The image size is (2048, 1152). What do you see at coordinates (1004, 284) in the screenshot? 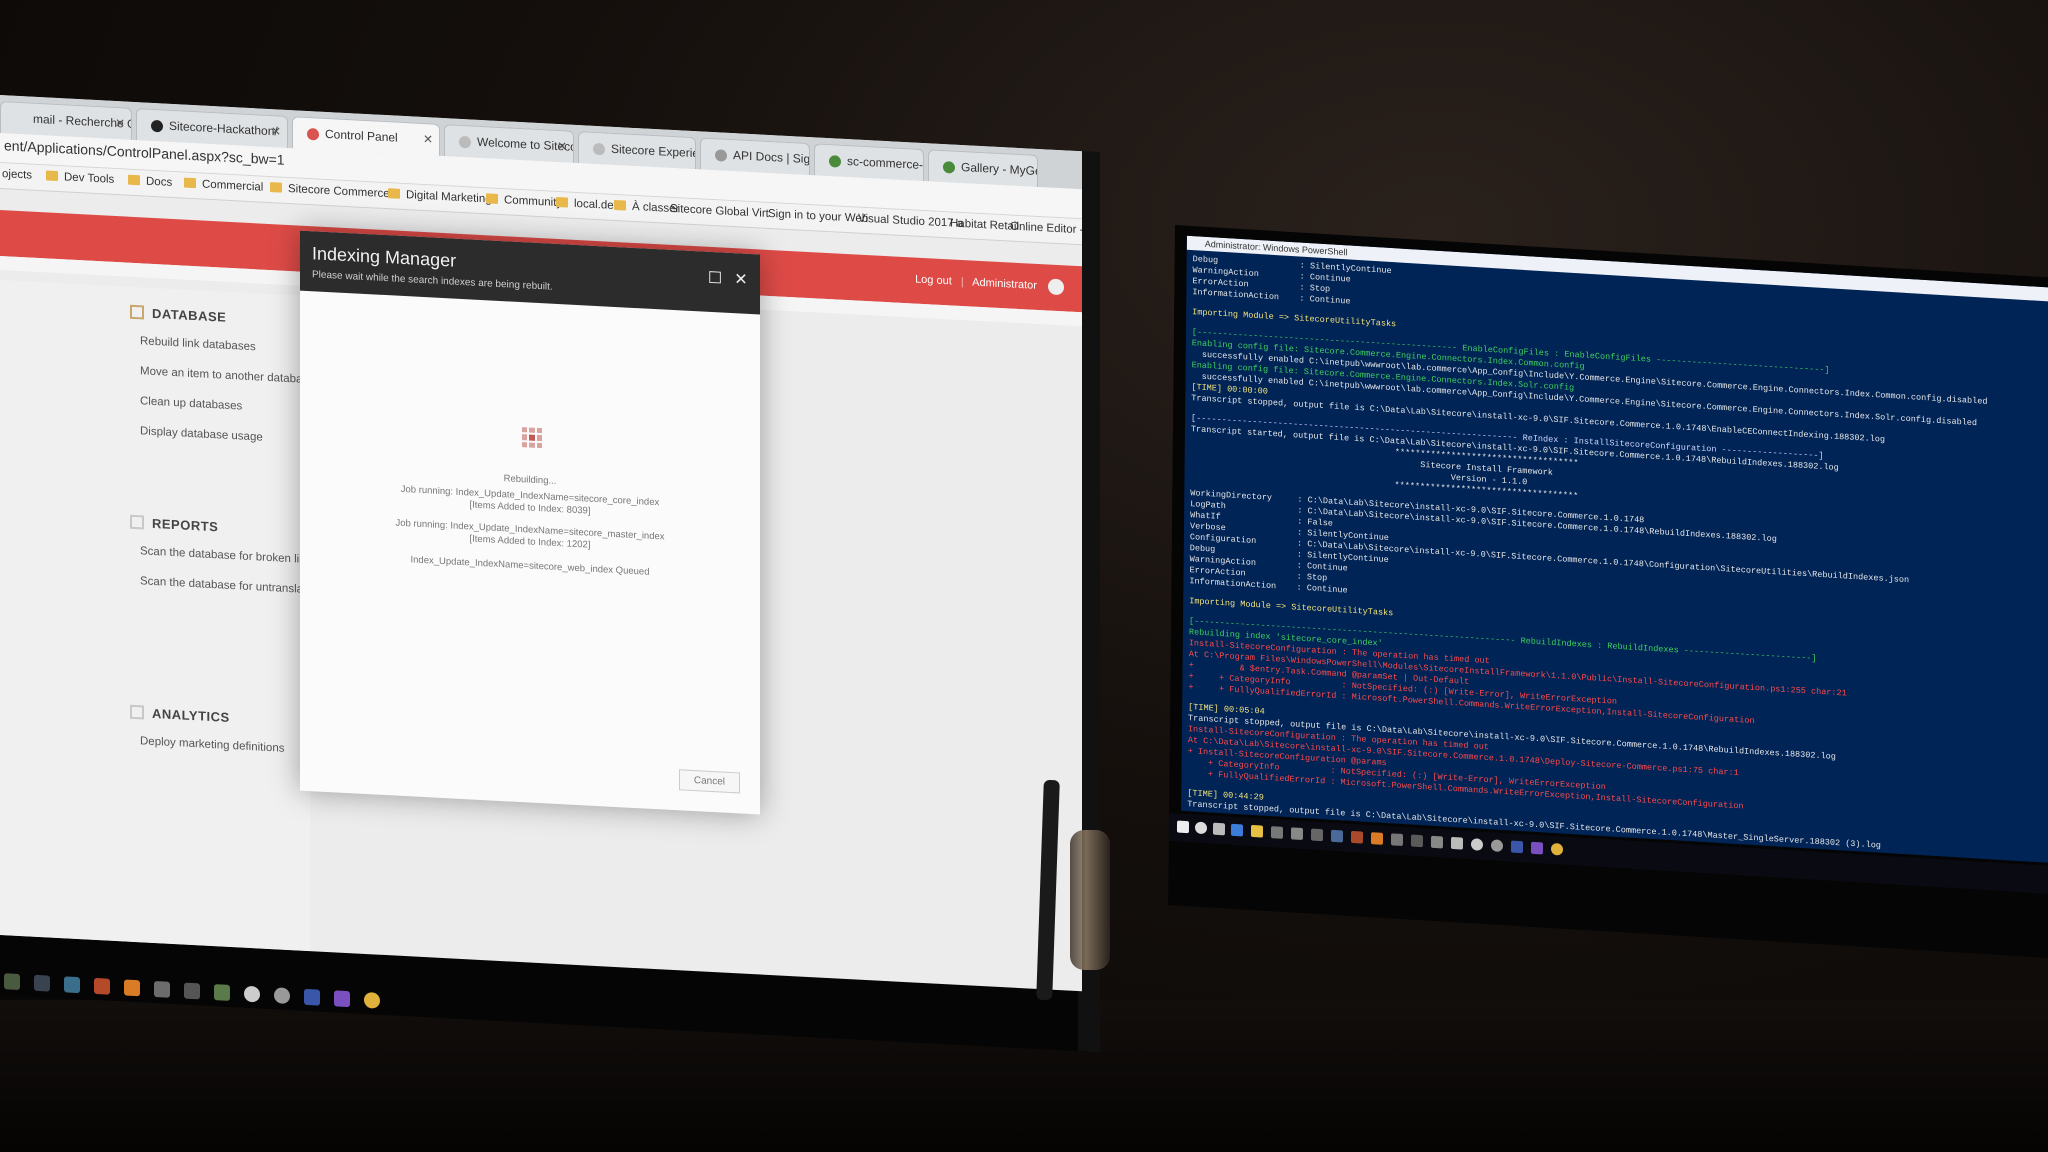
I see `user-name: Administrator` at bounding box center [1004, 284].